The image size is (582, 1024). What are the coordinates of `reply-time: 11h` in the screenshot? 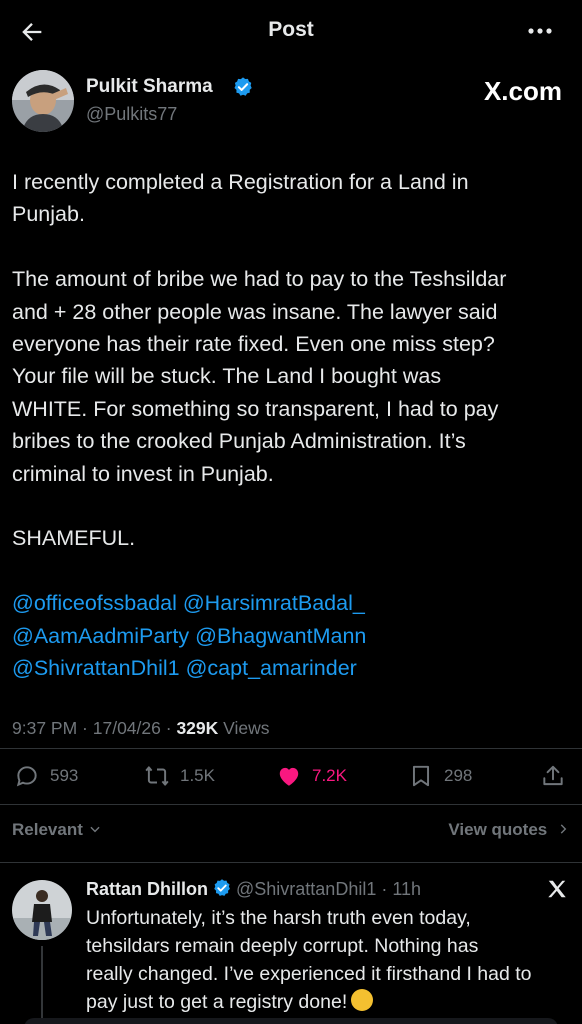 It's located at (407, 889).